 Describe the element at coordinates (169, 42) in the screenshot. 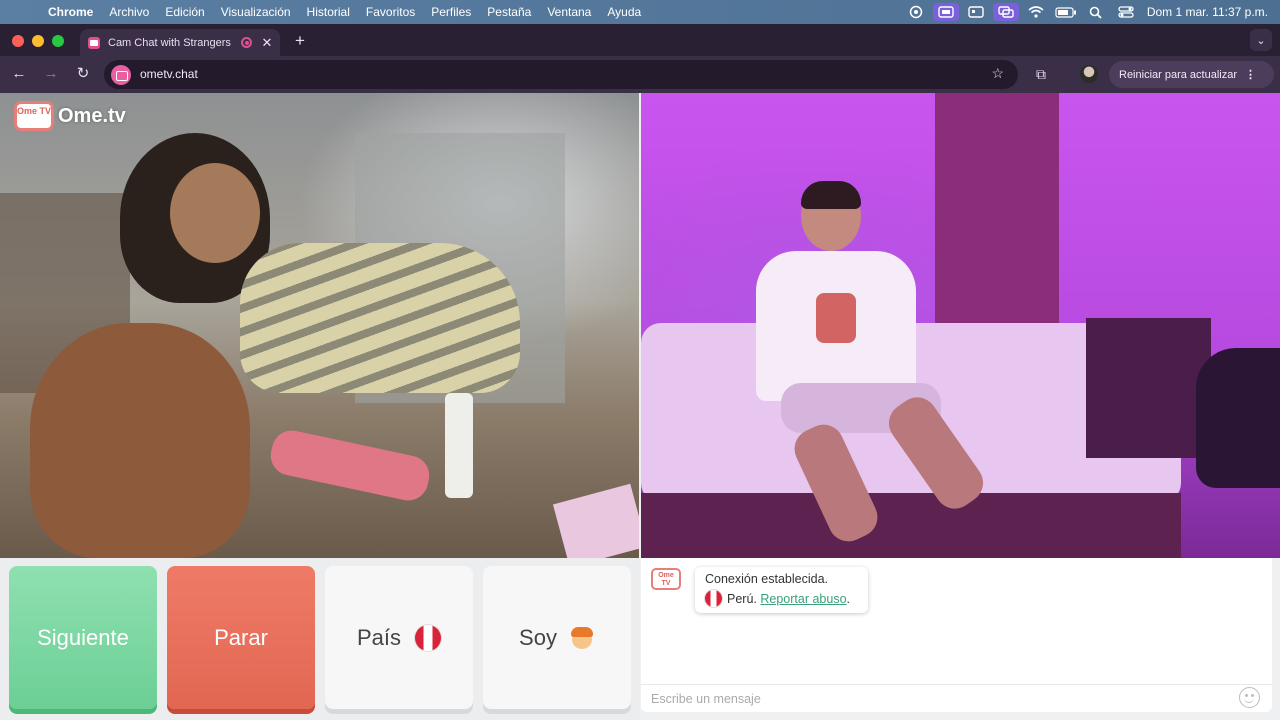

I see `tab-title: Cam Chat with Strangers` at that location.